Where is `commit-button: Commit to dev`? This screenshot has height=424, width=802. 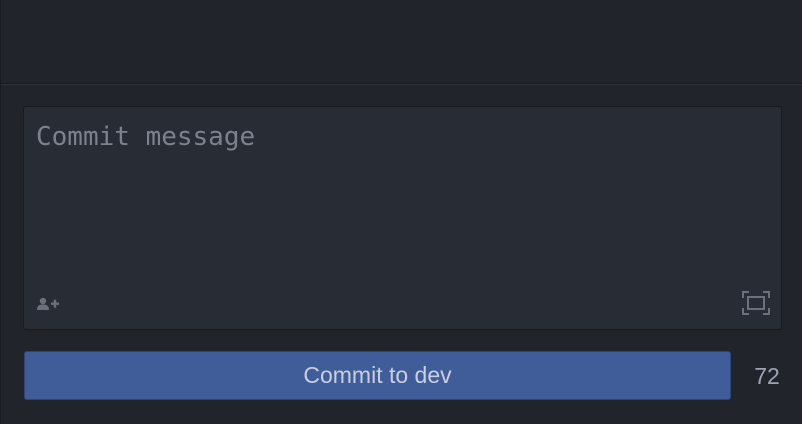
commit-button: Commit to dev is located at coordinates (377, 375).